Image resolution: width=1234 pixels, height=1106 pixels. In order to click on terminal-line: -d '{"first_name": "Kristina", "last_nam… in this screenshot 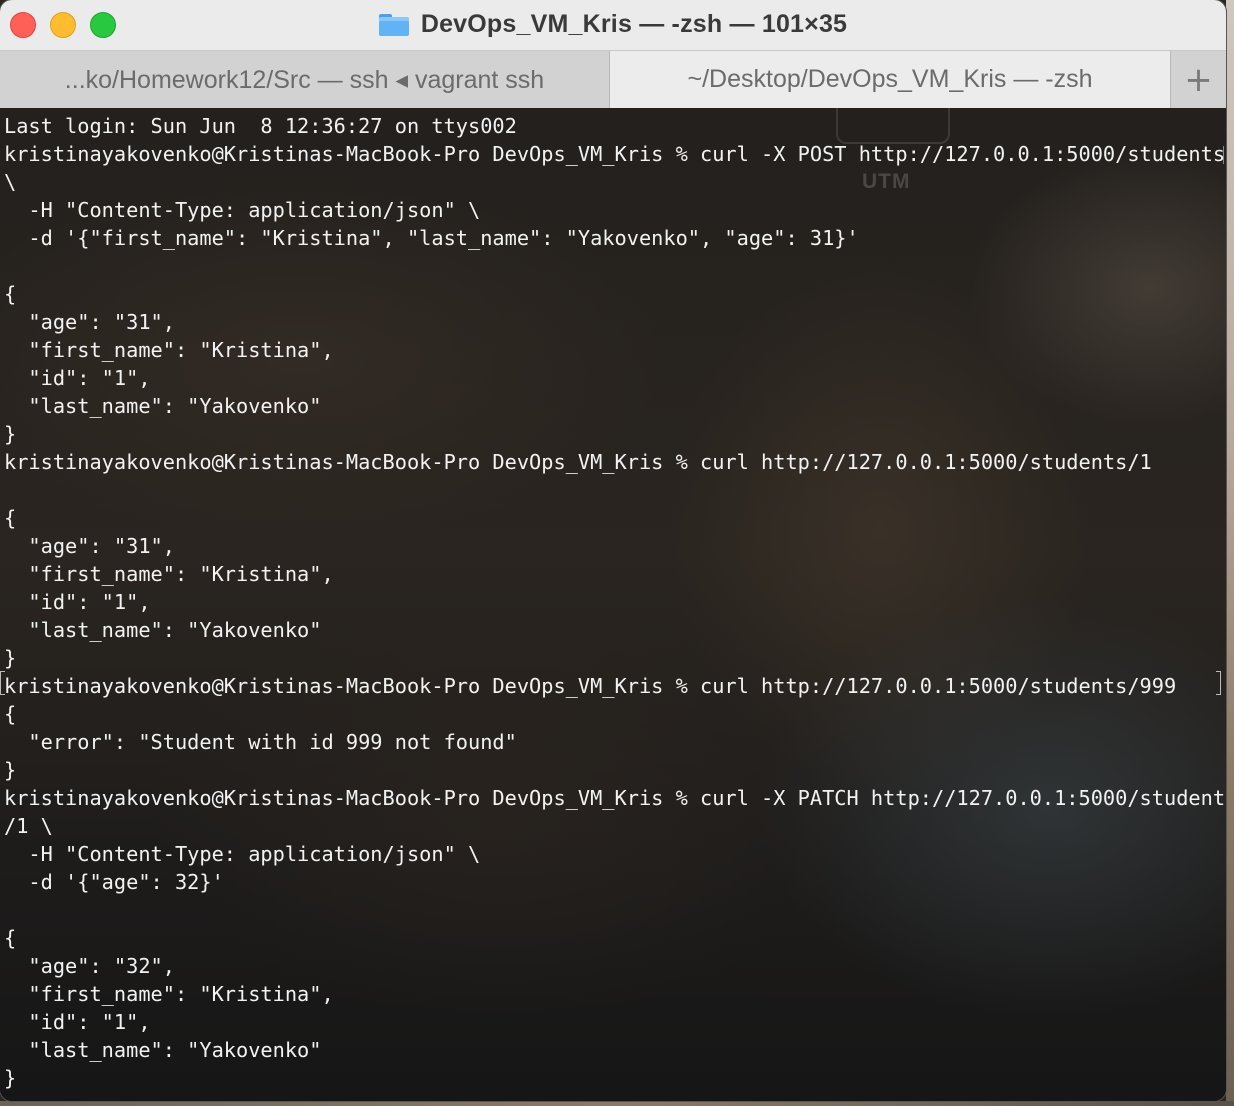, I will do `click(431, 238)`.